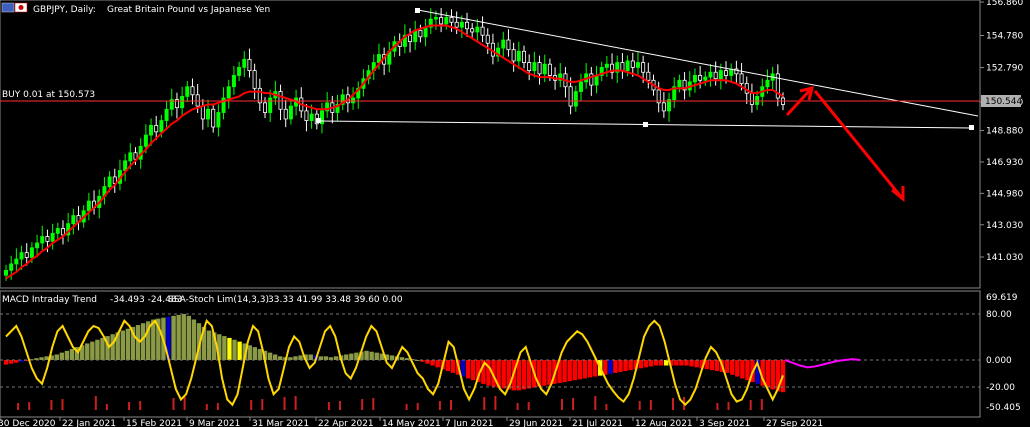 The height and width of the screenshot is (427, 1030). Describe the element at coordinates (1004, 194) in the screenshot. I see `y-tick-label: 144.980` at that location.